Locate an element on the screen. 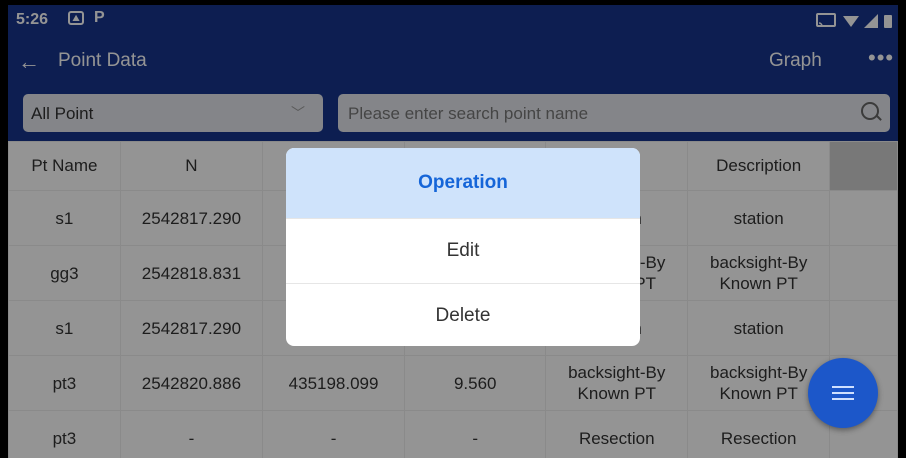  menu-fab-button is located at coordinates (843, 393).